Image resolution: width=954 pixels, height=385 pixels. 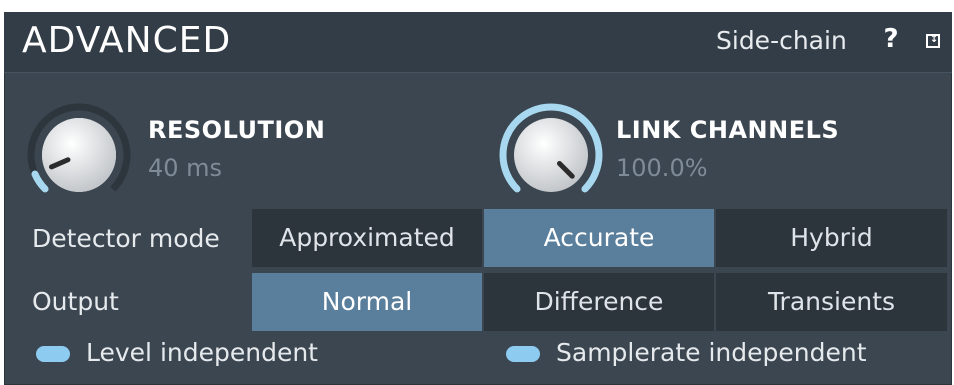 I want to click on detector-mode-label: Detector mode, so click(x=126, y=238).